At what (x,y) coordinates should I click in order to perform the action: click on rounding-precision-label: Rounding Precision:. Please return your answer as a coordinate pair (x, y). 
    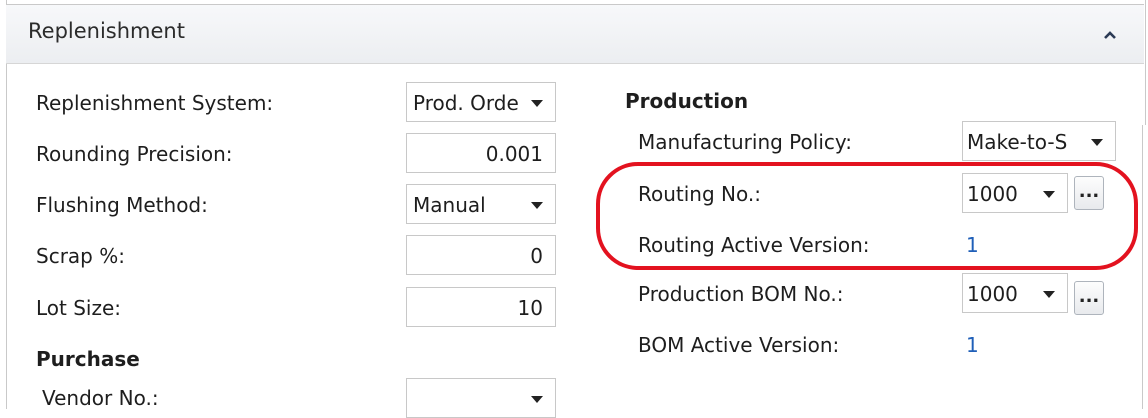
    Looking at the image, I should click on (134, 154).